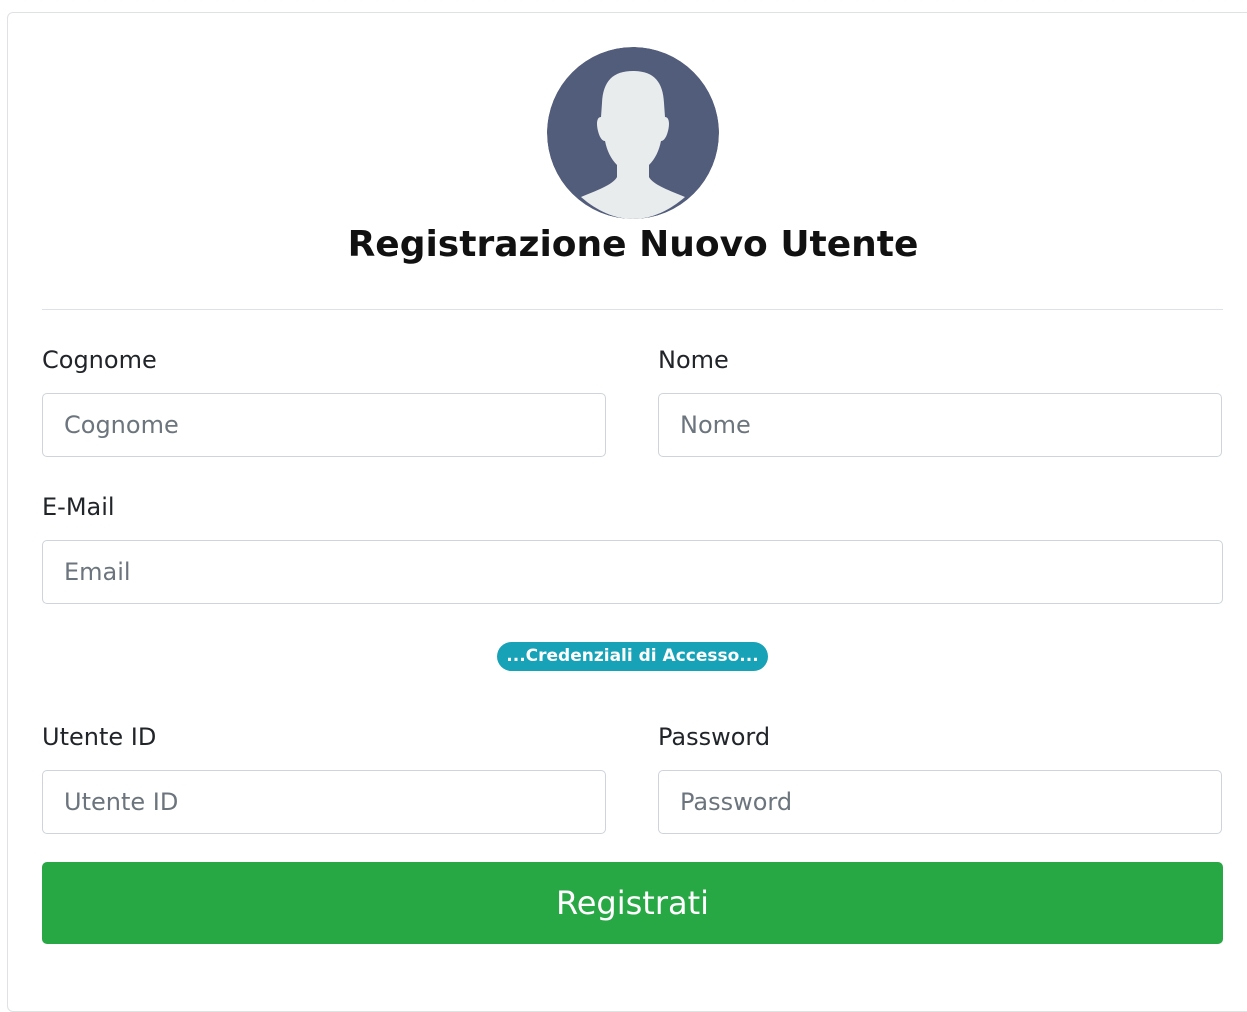 The height and width of the screenshot is (1012, 1247). I want to click on email-label: E-Mail, so click(78, 507).